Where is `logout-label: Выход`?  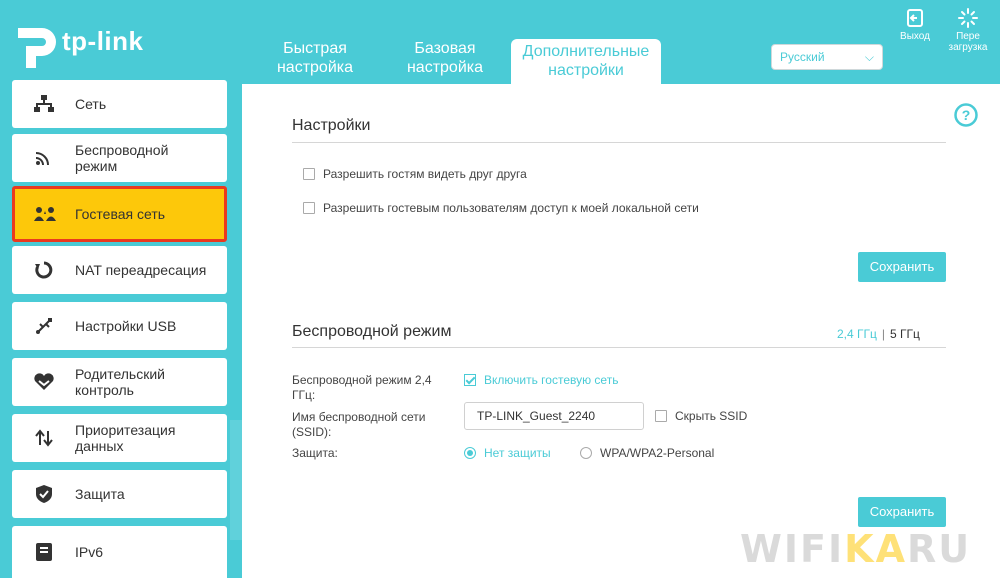 logout-label: Выход is located at coordinates (915, 36).